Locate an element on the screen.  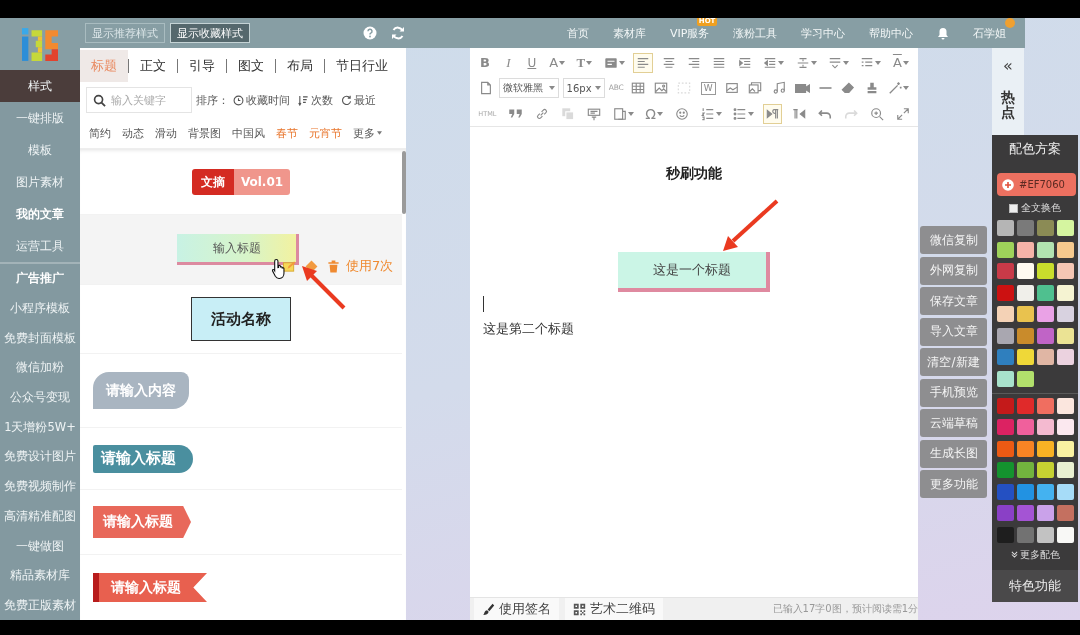
nav-link: 首页 is located at coordinates (578, 33).